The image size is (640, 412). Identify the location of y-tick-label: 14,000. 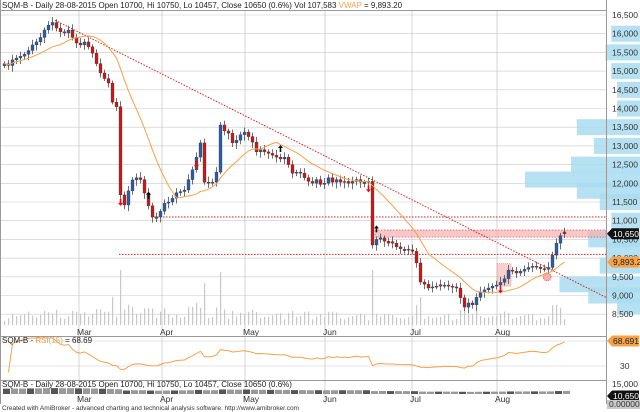
(625, 109).